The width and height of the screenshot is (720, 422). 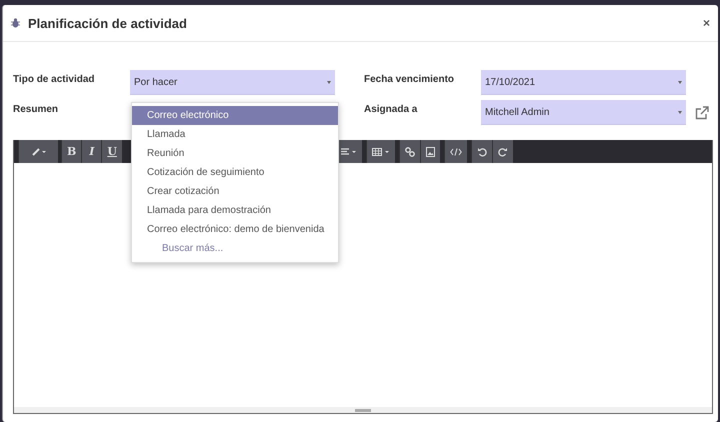 What do you see at coordinates (54, 79) in the screenshot?
I see `field-label: Tipo de actividad` at bounding box center [54, 79].